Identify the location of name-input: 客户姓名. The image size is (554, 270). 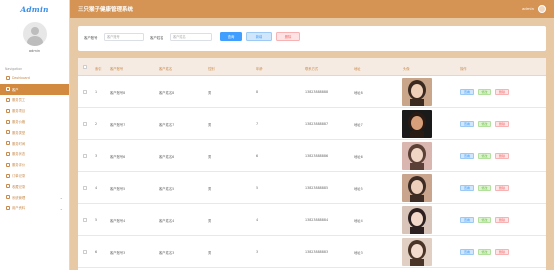
(191, 37).